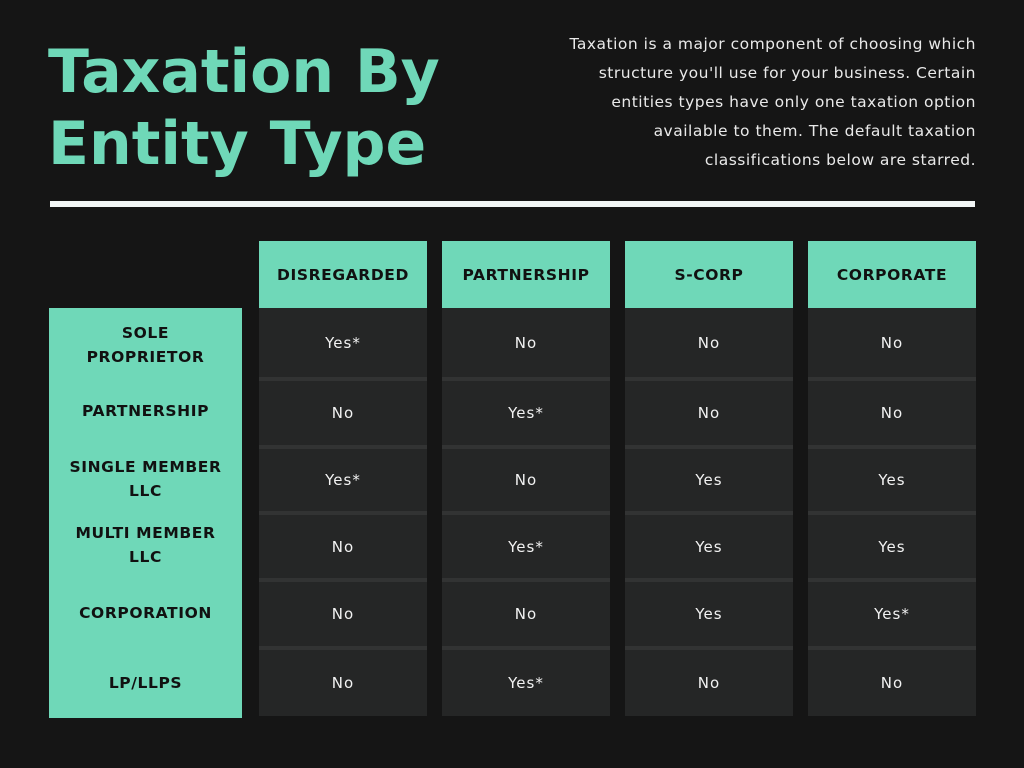 The image size is (1024, 768). I want to click on column-header: S-CORP, so click(709, 274).